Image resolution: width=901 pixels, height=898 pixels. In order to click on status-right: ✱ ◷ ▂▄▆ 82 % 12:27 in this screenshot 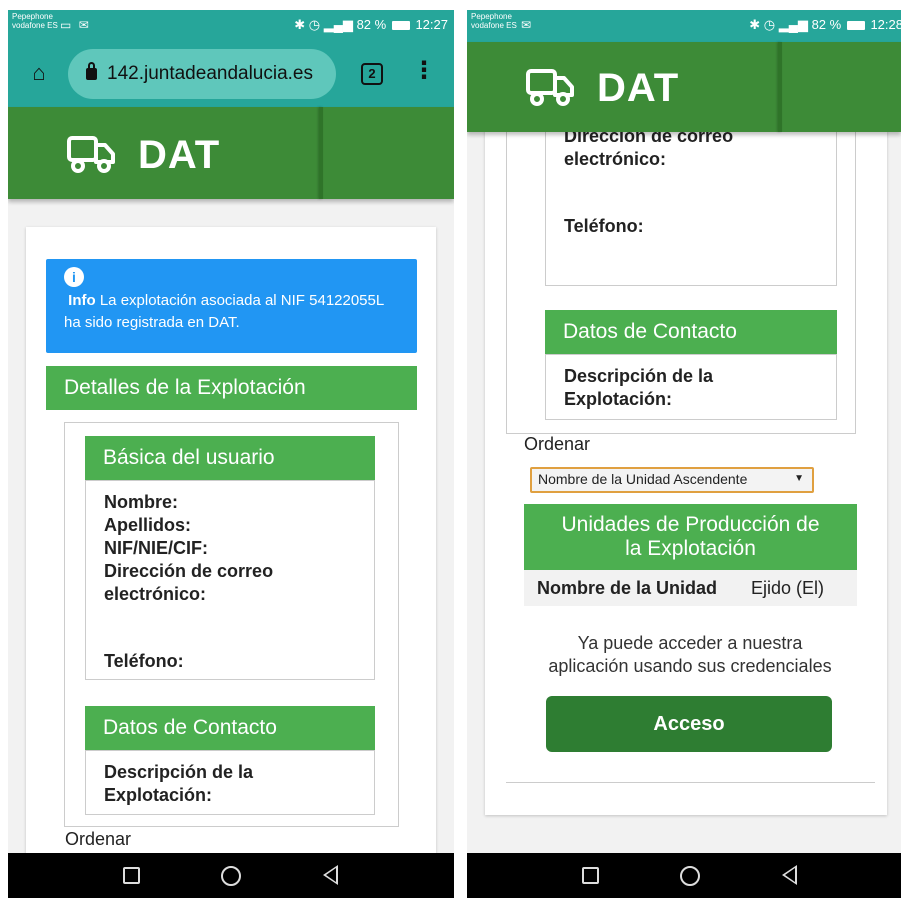, I will do `click(371, 25)`.